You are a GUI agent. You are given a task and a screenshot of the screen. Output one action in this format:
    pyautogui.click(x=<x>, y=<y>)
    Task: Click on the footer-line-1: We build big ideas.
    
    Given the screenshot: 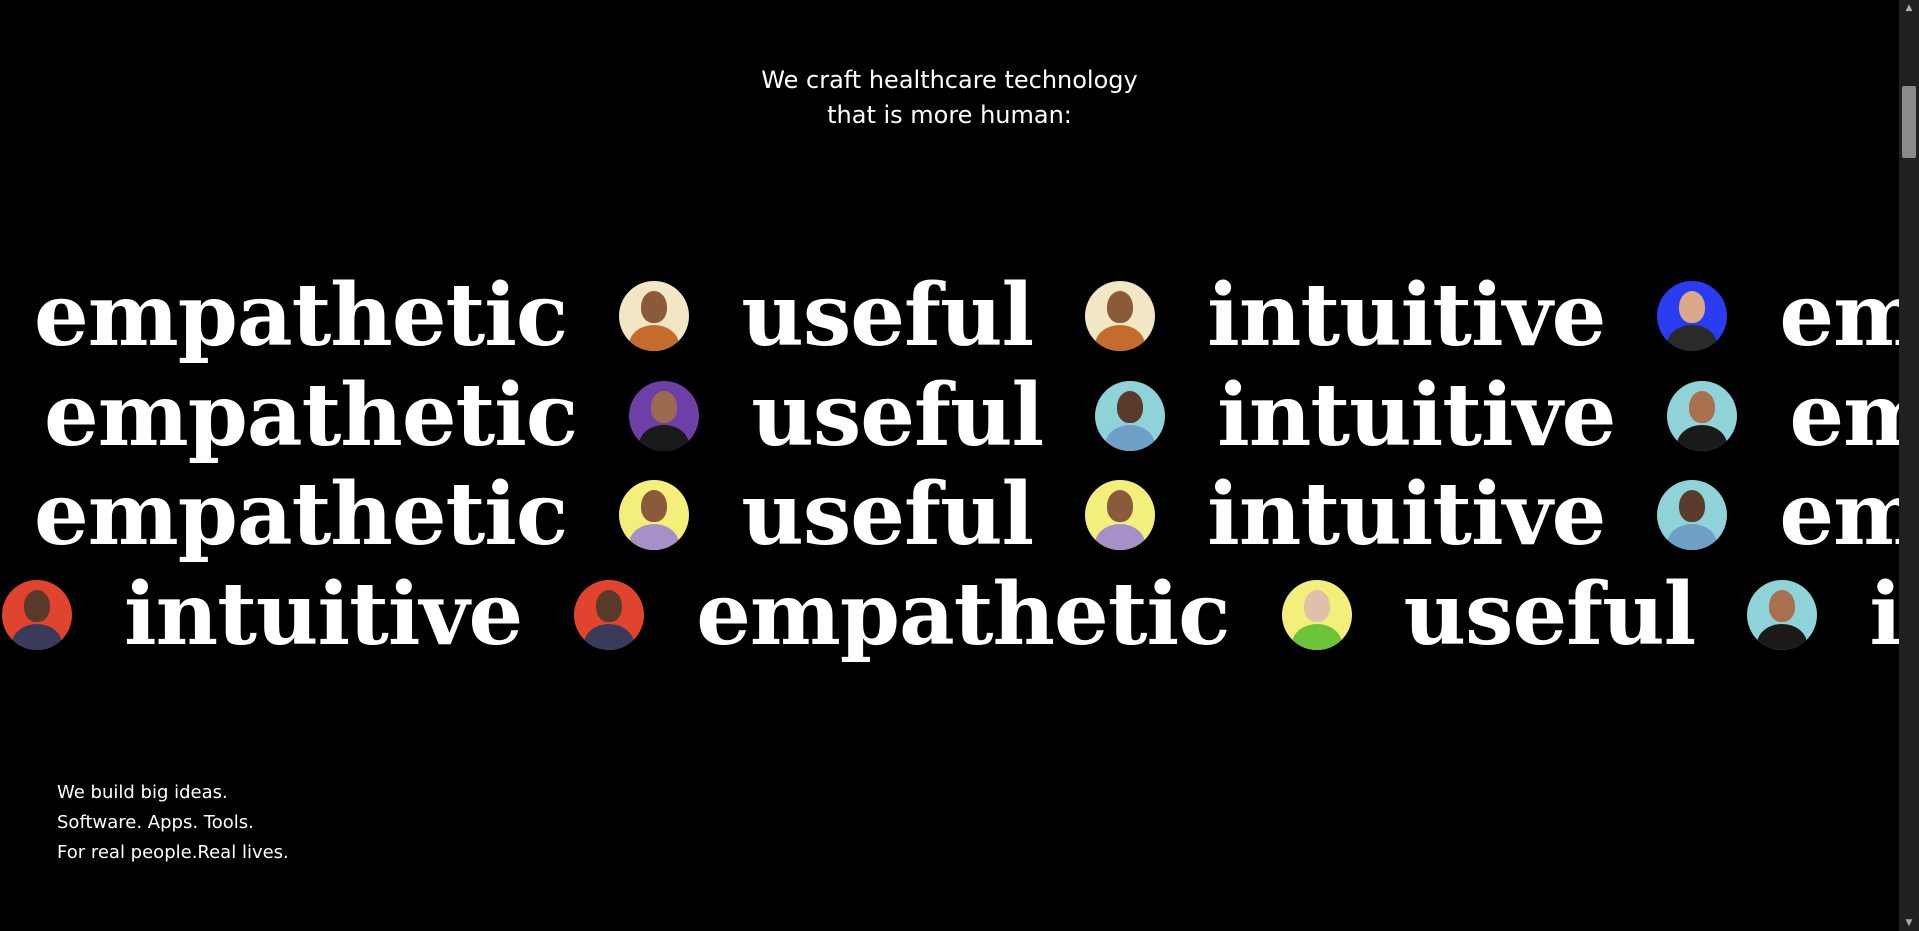 What is the action you would take?
    pyautogui.click(x=142, y=792)
    